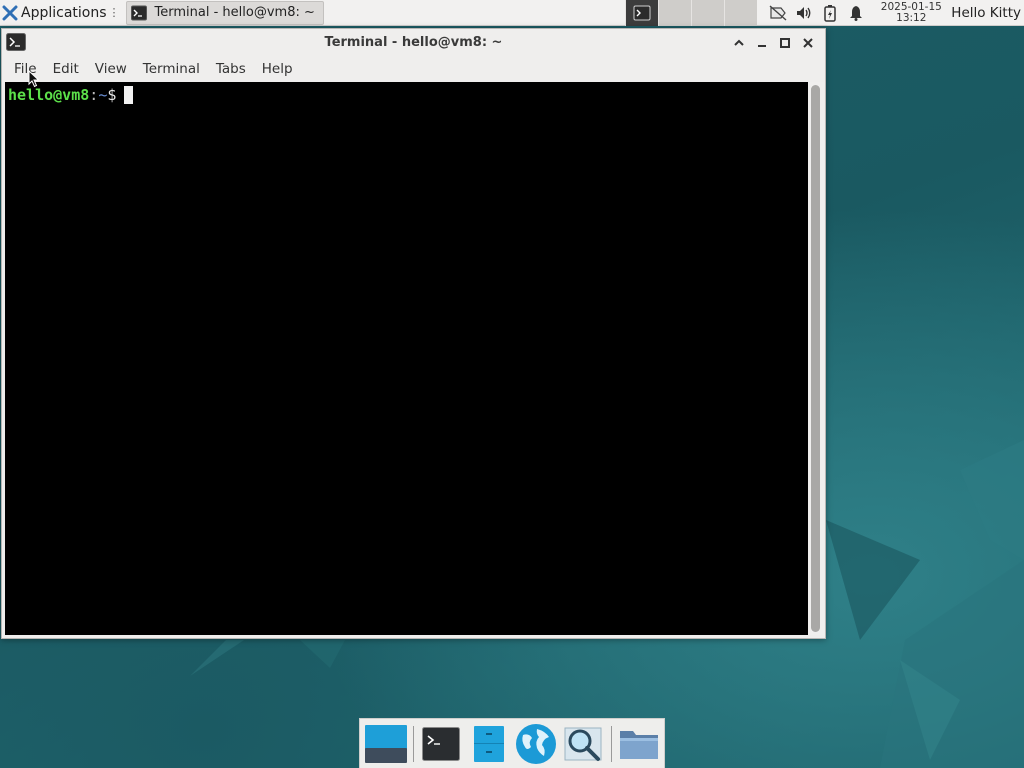 This screenshot has width=1024, height=768. Describe the element at coordinates (804, 13) in the screenshot. I see `volume-icon` at that location.